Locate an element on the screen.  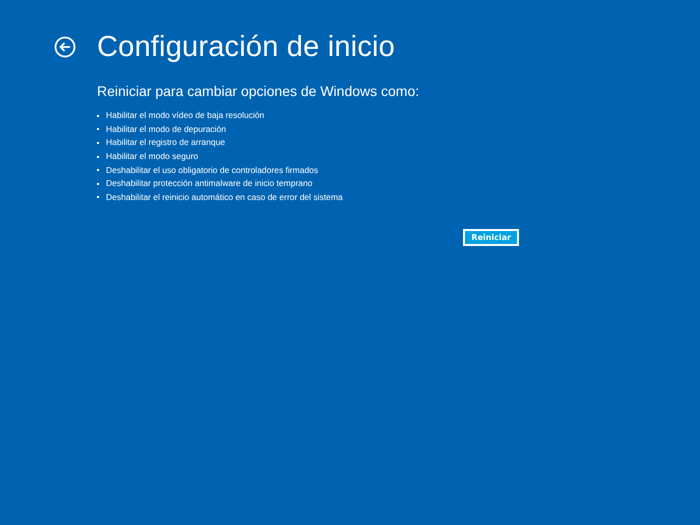
option-text: Deshabilitar el reinicio automático en caso de error del sistema is located at coordinates (224, 197).